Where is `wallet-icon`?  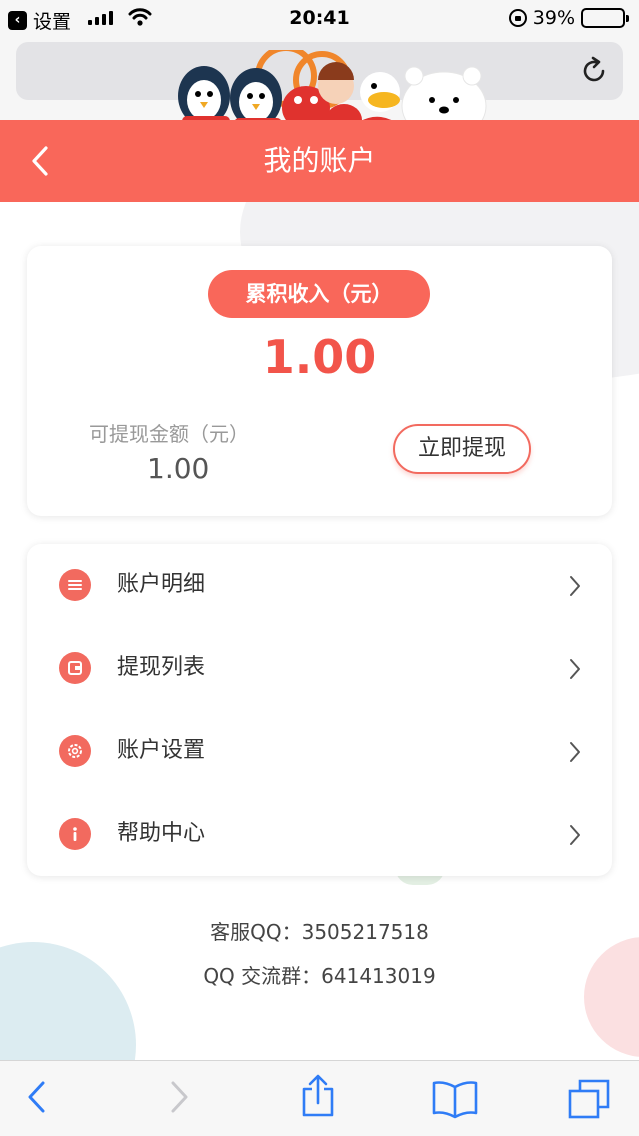 wallet-icon is located at coordinates (75, 668).